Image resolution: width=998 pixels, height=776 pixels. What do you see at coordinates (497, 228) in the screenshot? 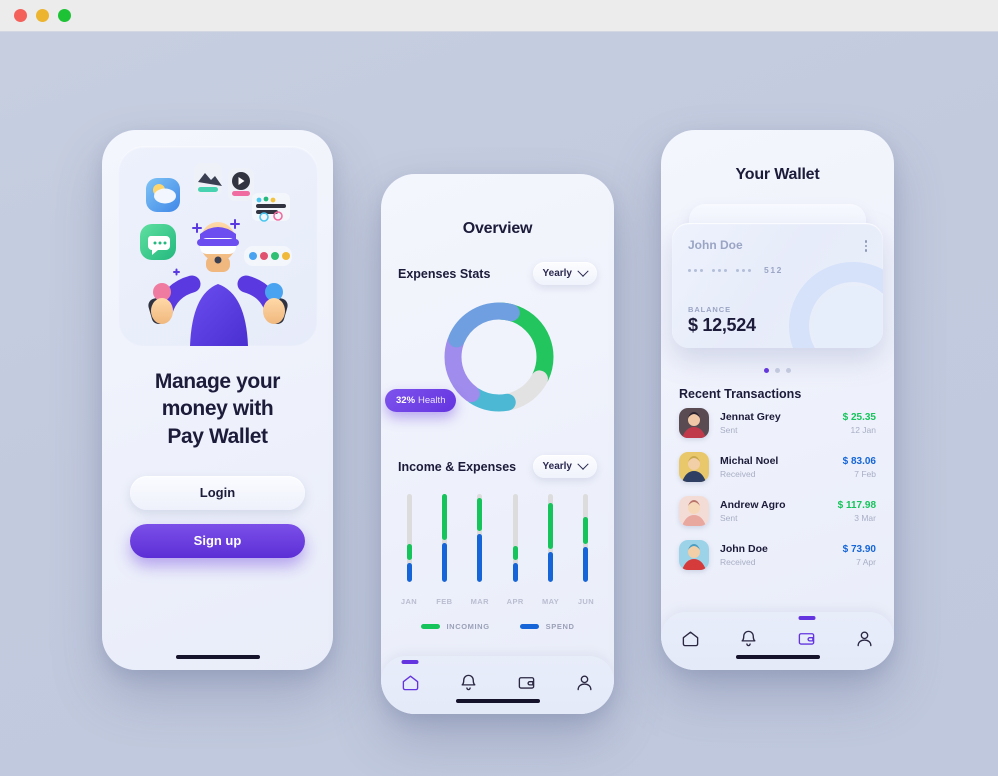
I see `overview-title: Overview` at bounding box center [497, 228].